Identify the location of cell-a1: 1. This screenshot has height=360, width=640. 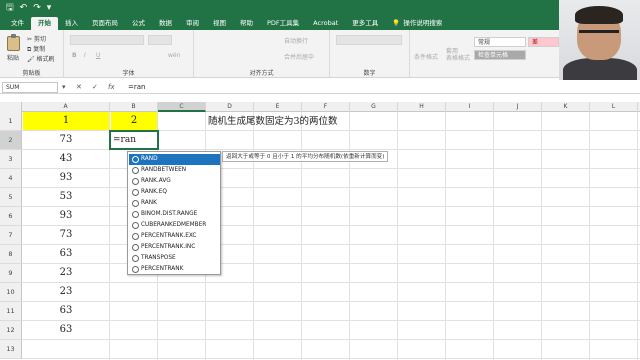
(66, 121).